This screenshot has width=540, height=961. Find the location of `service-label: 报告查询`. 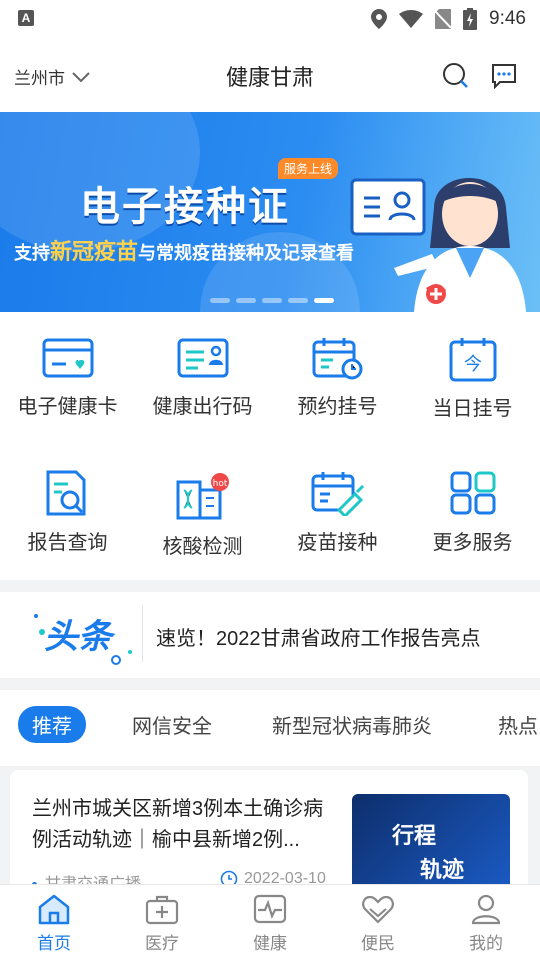

service-label: 报告查询 is located at coordinates (67, 543).